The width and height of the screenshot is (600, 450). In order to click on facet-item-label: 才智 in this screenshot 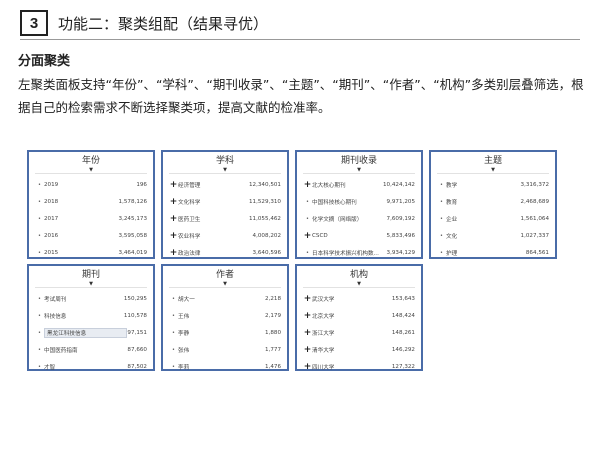, I will do `click(85, 367)`.